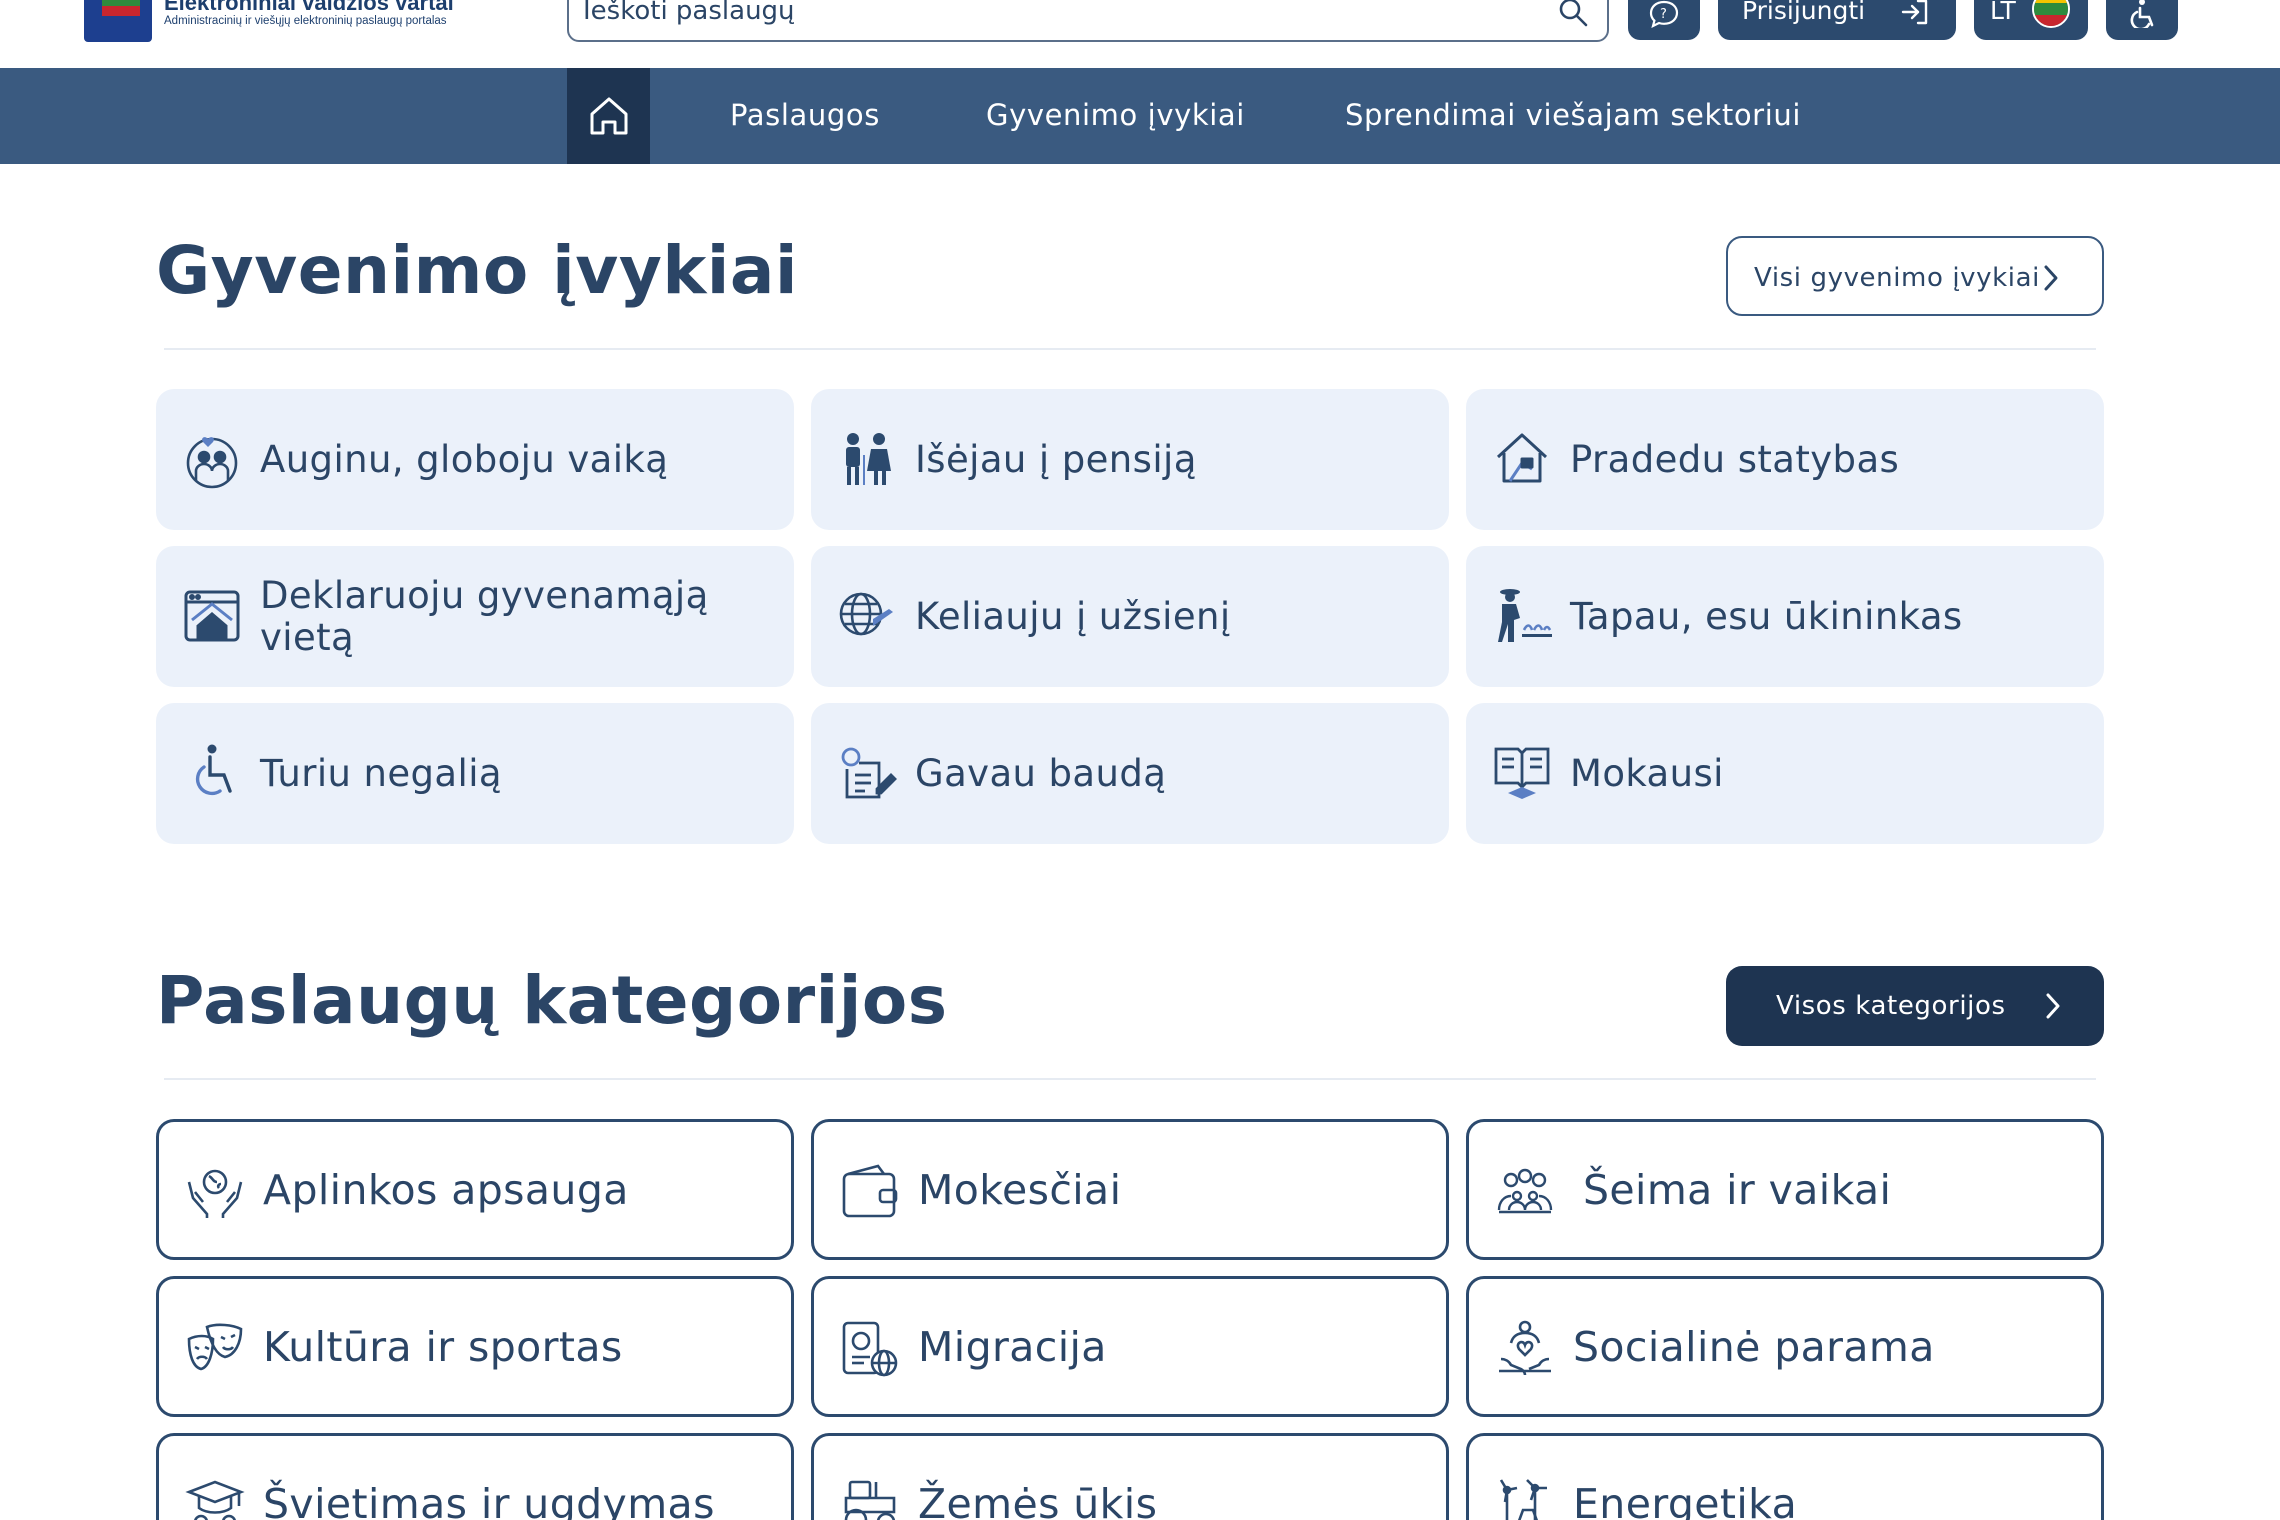 This screenshot has height=1520, width=2280. I want to click on tile-label: Migracija, so click(1012, 1346).